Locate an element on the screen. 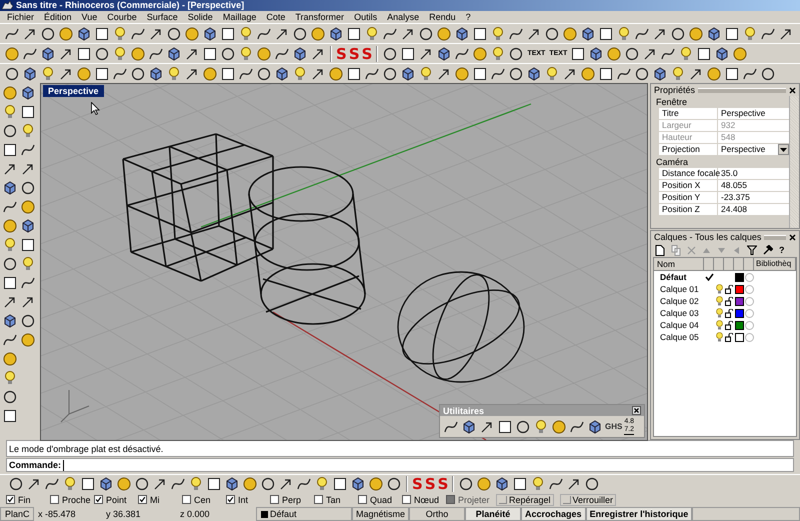  toggle-button: Repéragel is located at coordinates (525, 500).